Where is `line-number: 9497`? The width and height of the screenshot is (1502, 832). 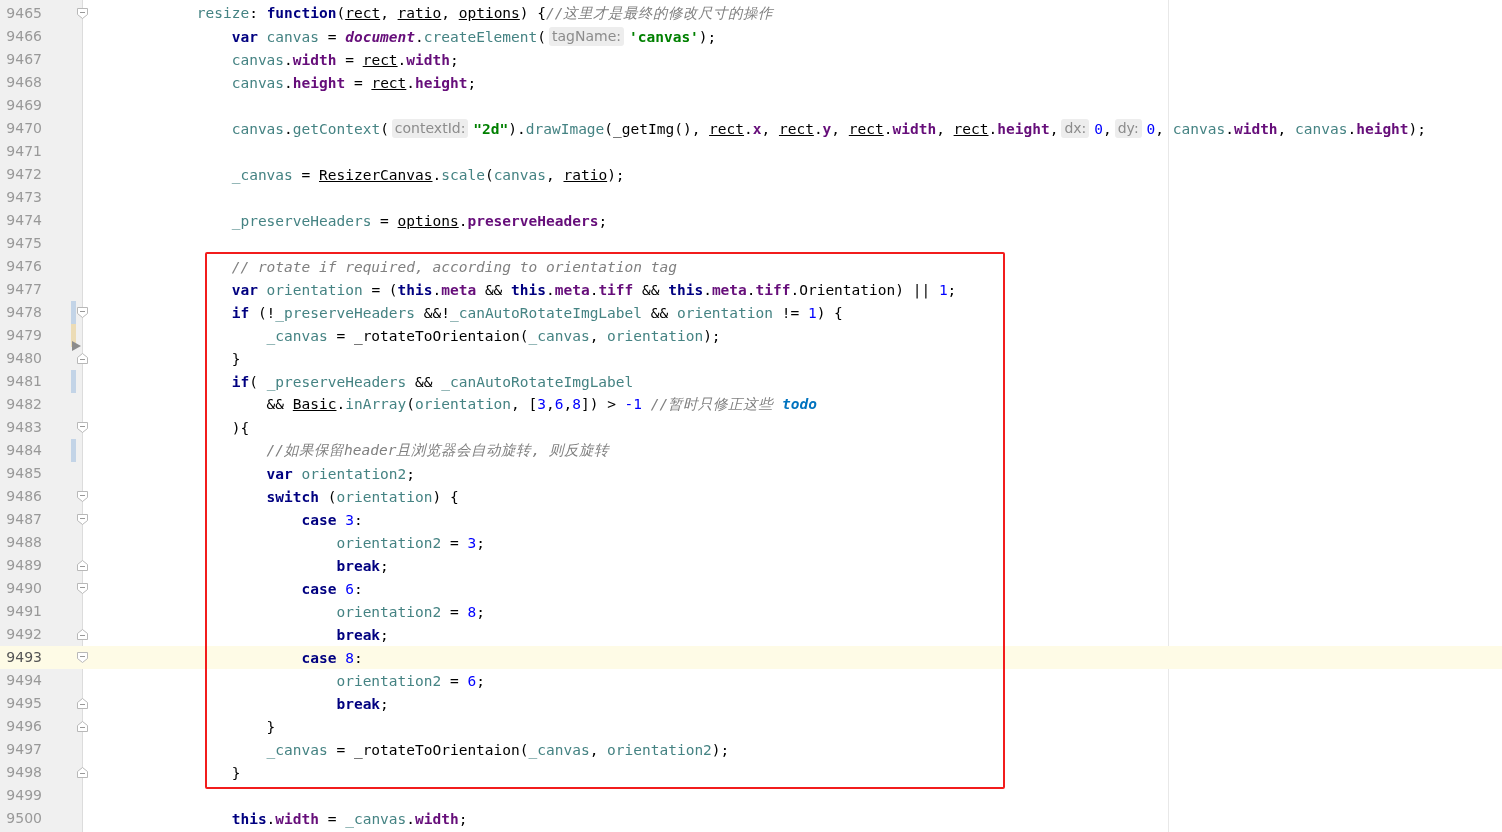
line-number: 9497 is located at coordinates (23, 749).